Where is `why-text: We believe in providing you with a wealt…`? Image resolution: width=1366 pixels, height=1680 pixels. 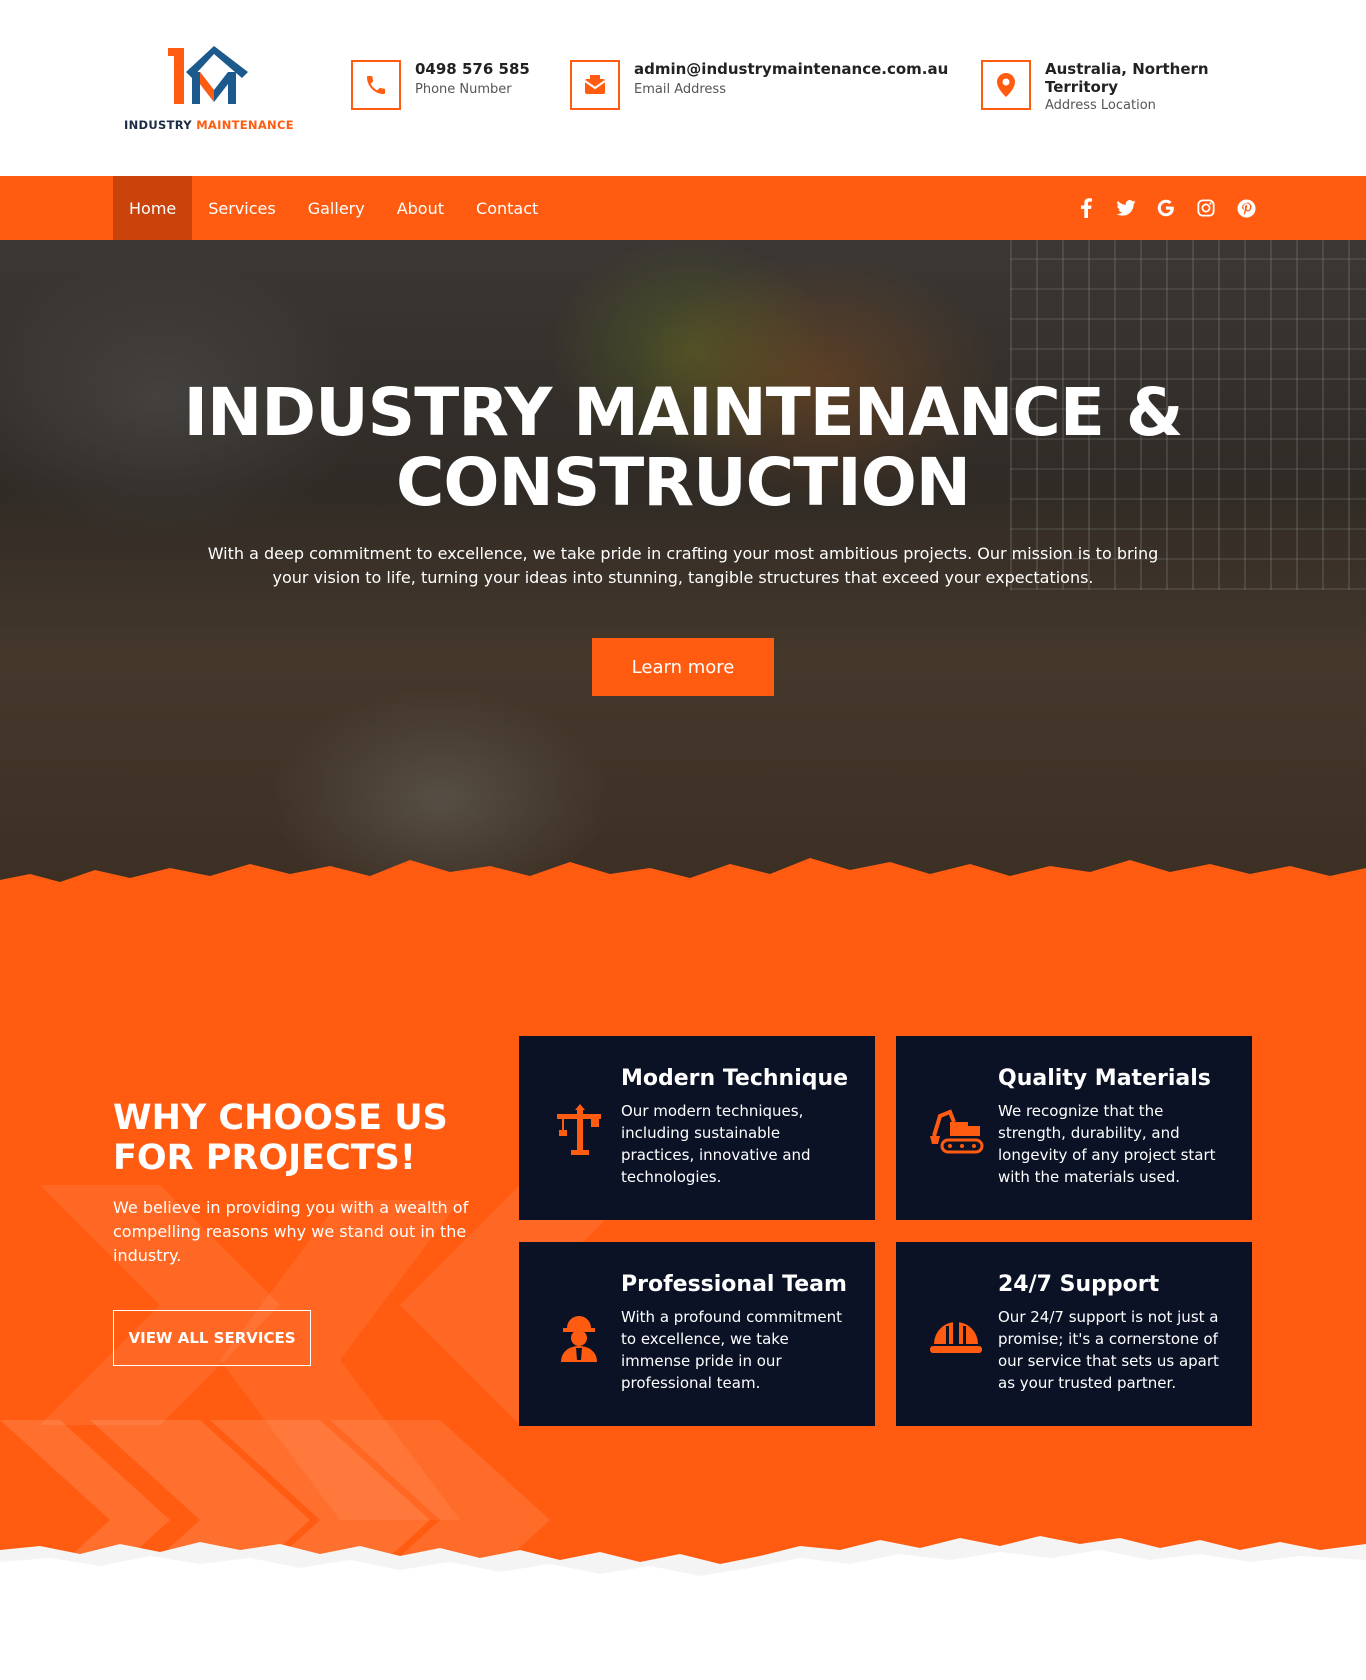 why-text: We believe in providing you with a wealt… is located at coordinates (291, 1231).